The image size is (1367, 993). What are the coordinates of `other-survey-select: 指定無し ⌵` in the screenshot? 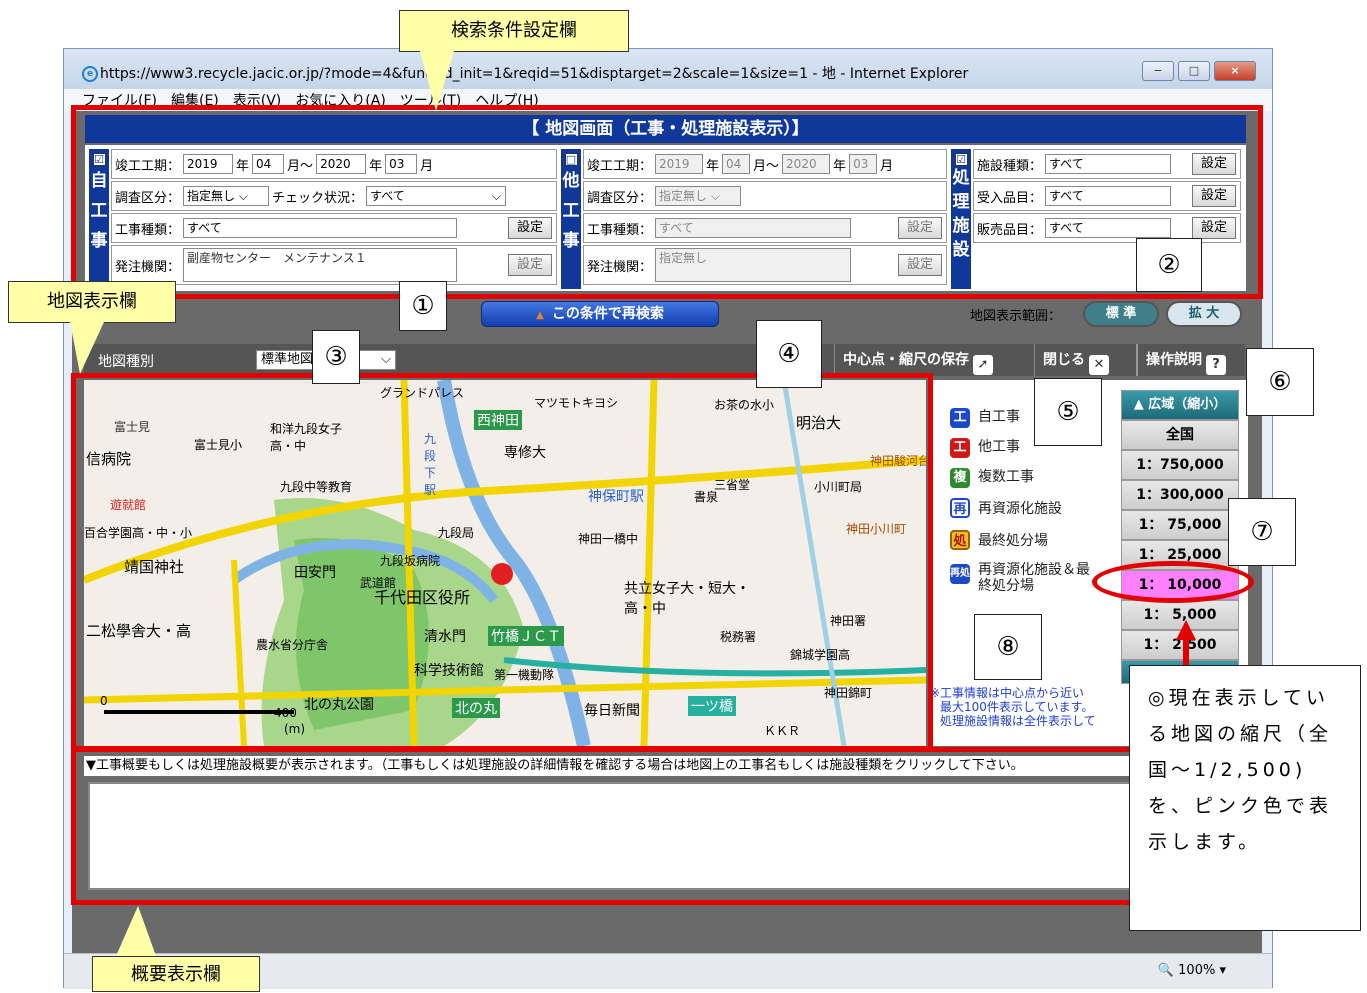 It's located at (698, 196).